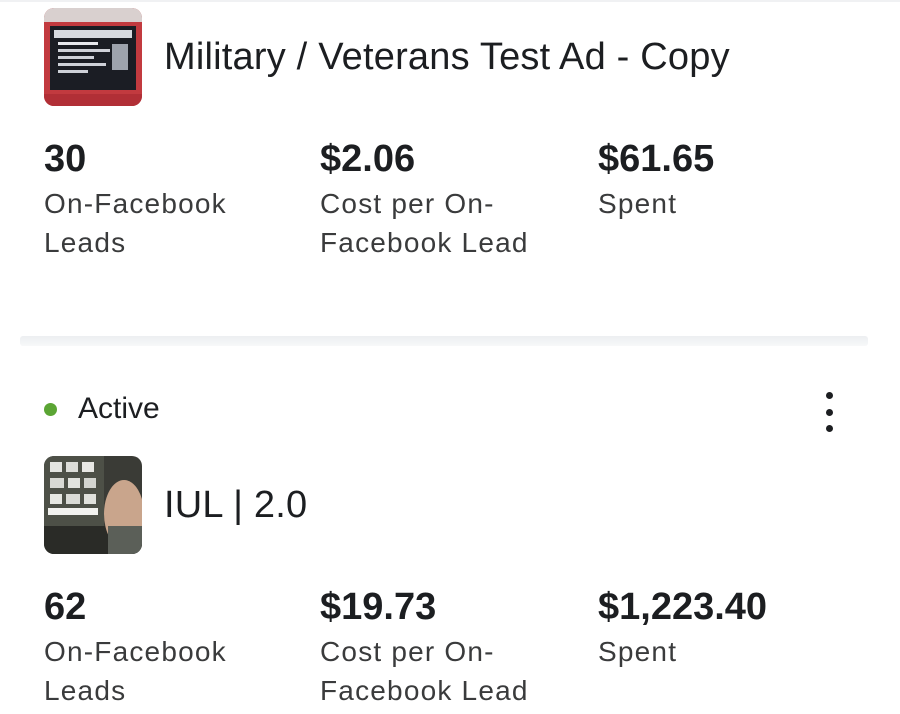 The width and height of the screenshot is (900, 714). What do you see at coordinates (65, 159) in the screenshot?
I see `leads-value: 30` at bounding box center [65, 159].